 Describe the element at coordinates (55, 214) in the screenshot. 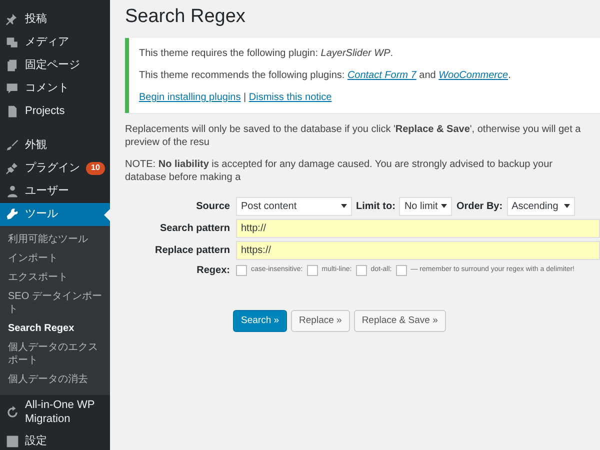

I see `sidebar-item: ツール` at that location.